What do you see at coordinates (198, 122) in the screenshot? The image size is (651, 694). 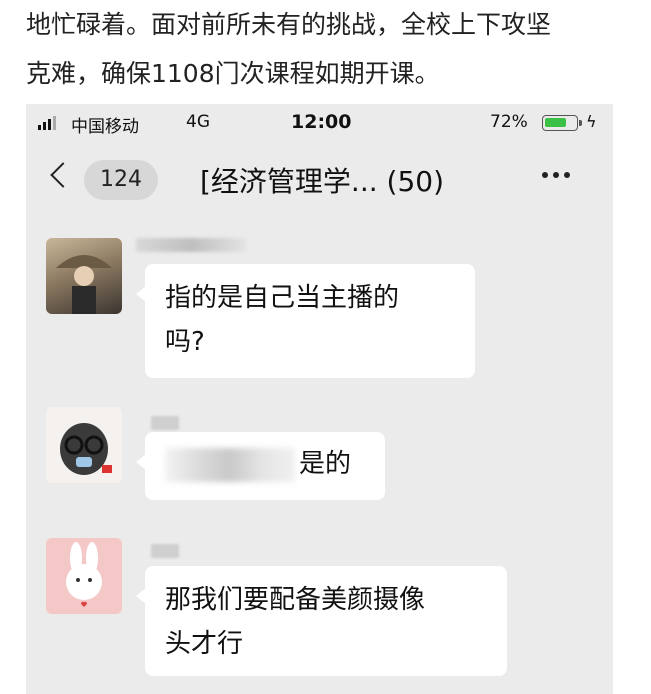 I see `network-type: 4G` at bounding box center [198, 122].